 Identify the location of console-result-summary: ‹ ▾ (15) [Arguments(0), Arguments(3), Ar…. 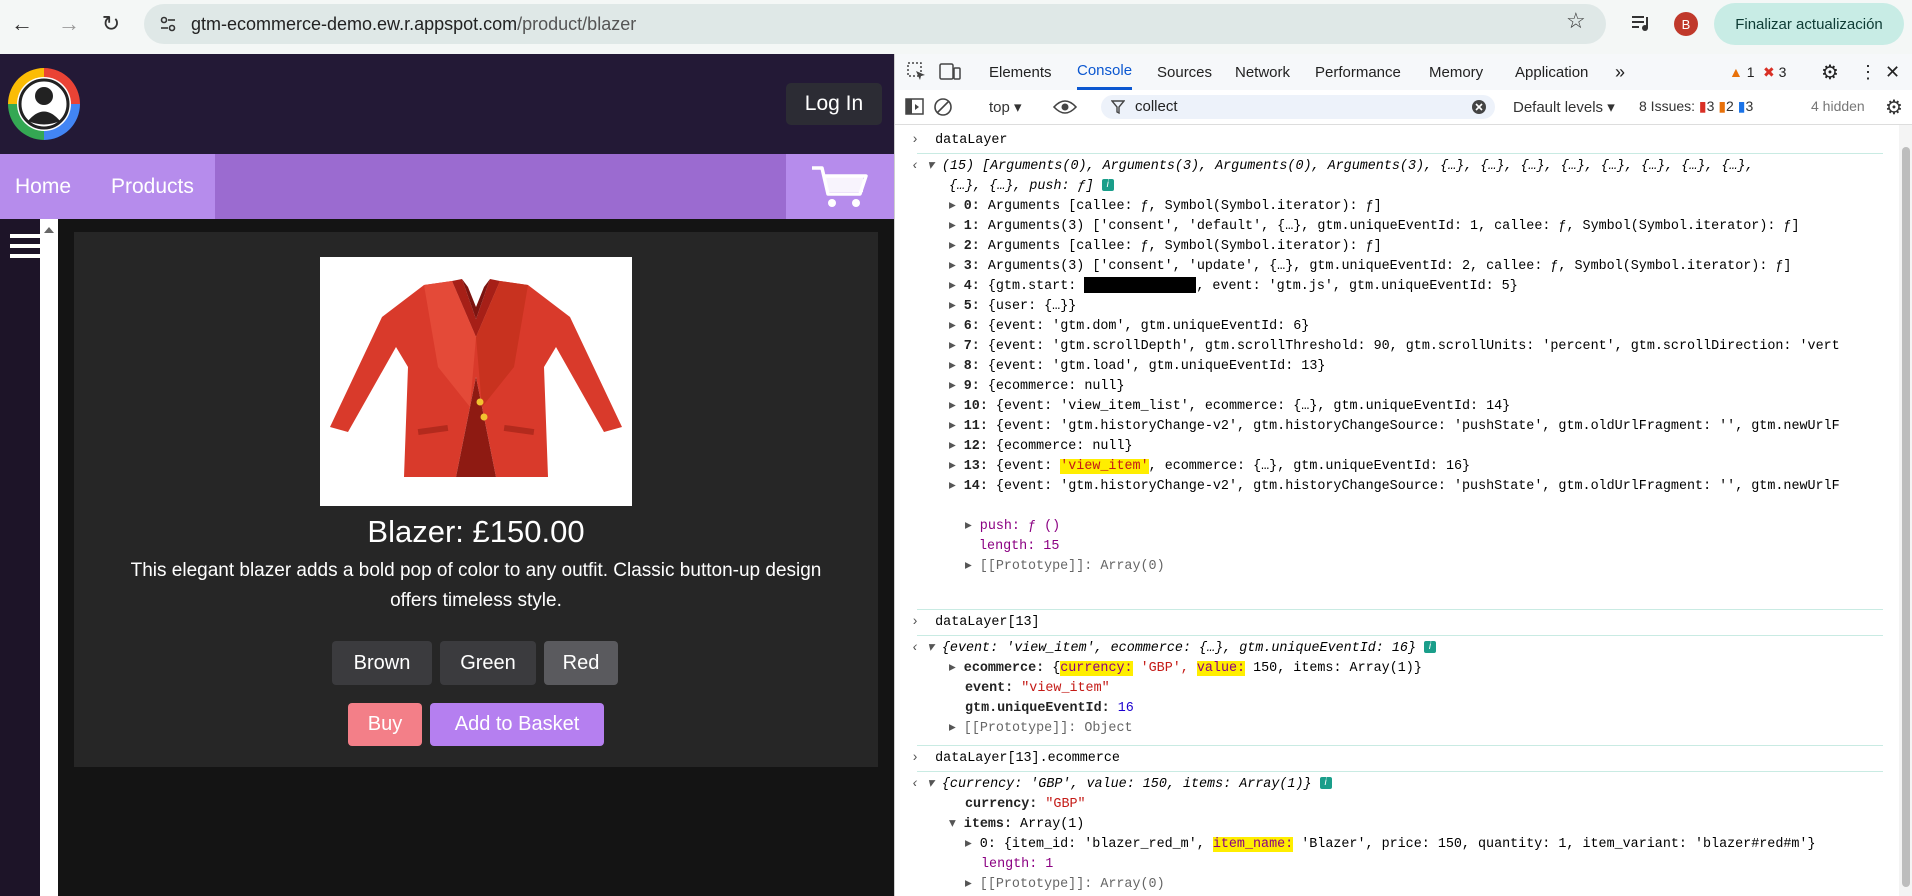
(1390, 167).